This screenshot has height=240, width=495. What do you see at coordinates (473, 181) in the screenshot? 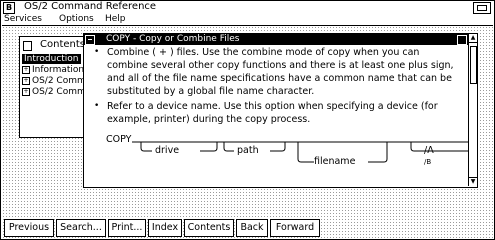
I see `scroll-down-arrow-icon: ▼` at bounding box center [473, 181].